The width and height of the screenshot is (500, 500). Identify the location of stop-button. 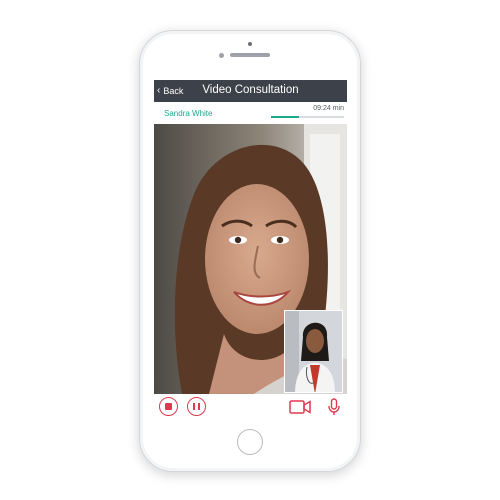
(168, 406).